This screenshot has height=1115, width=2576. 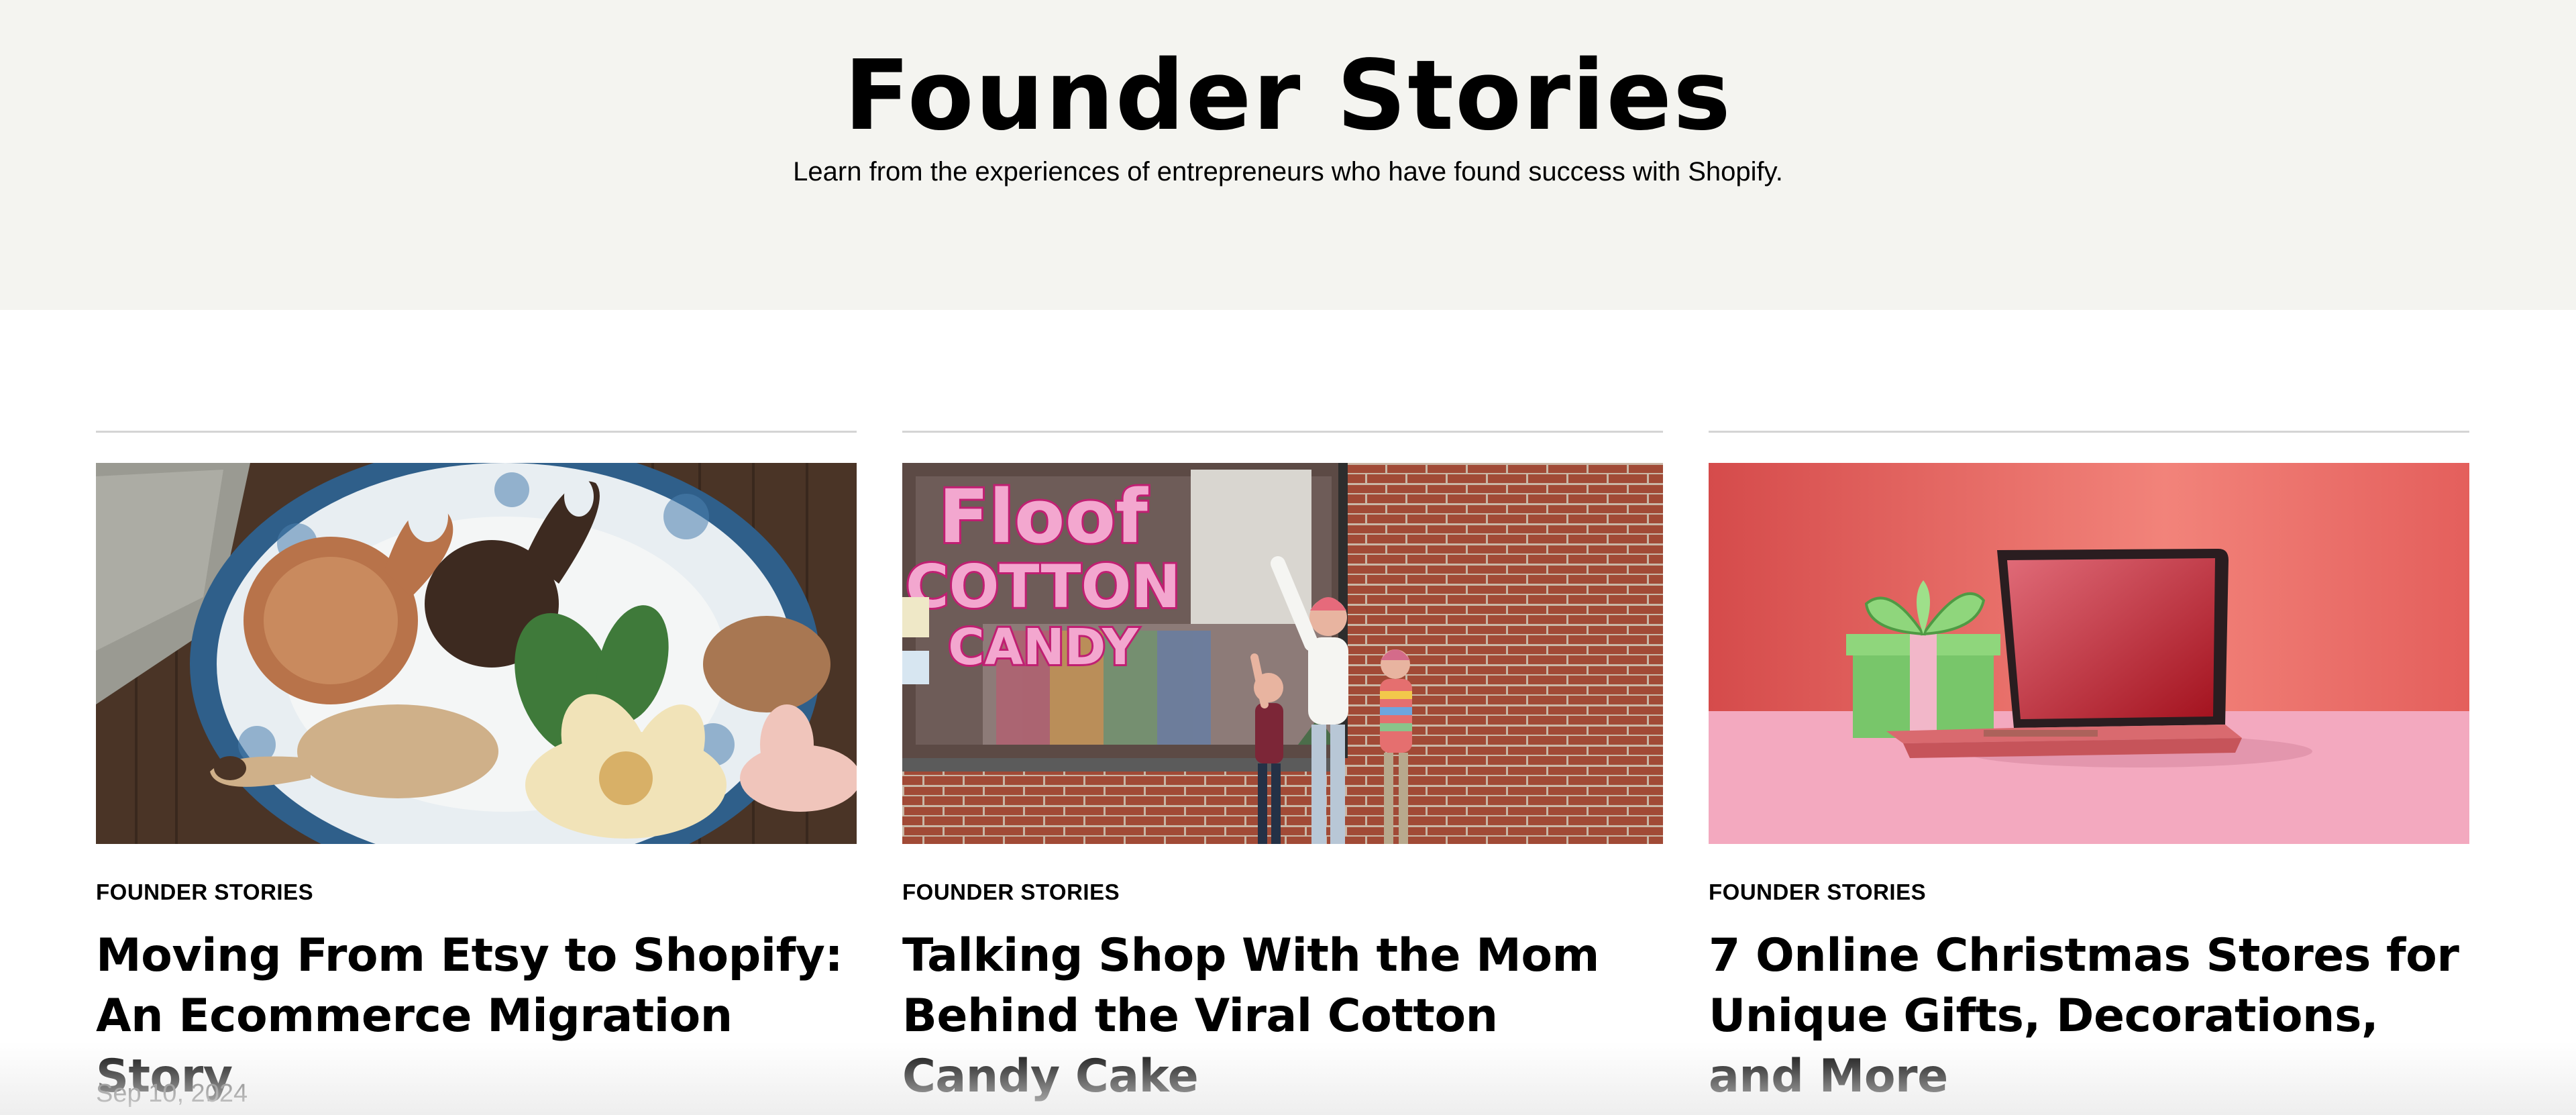 I want to click on publish-date: Sep 10, 2024, so click(x=172, y=1093).